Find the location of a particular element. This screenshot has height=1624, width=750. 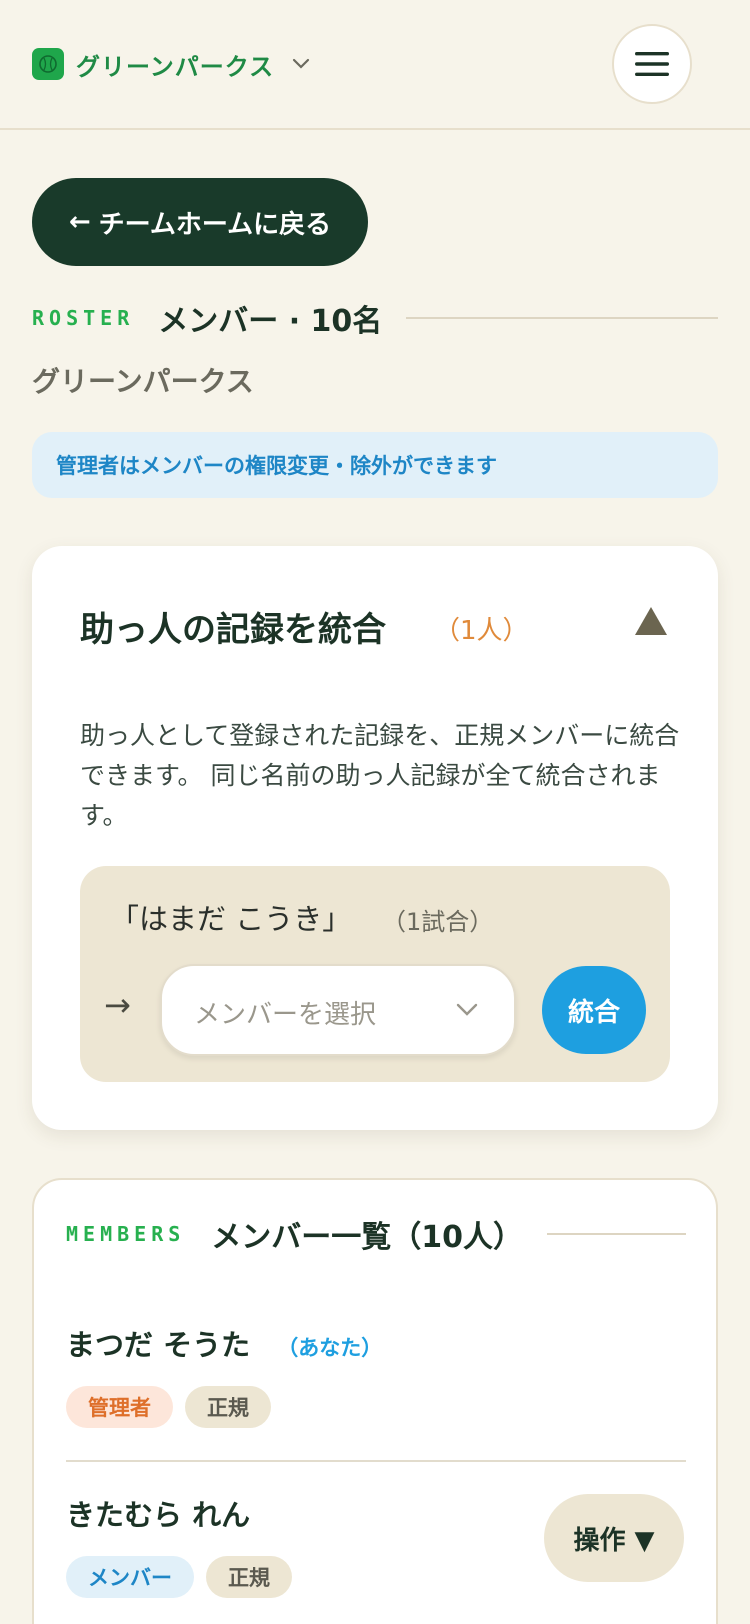

triangle-up-icon is located at coordinates (651, 623).